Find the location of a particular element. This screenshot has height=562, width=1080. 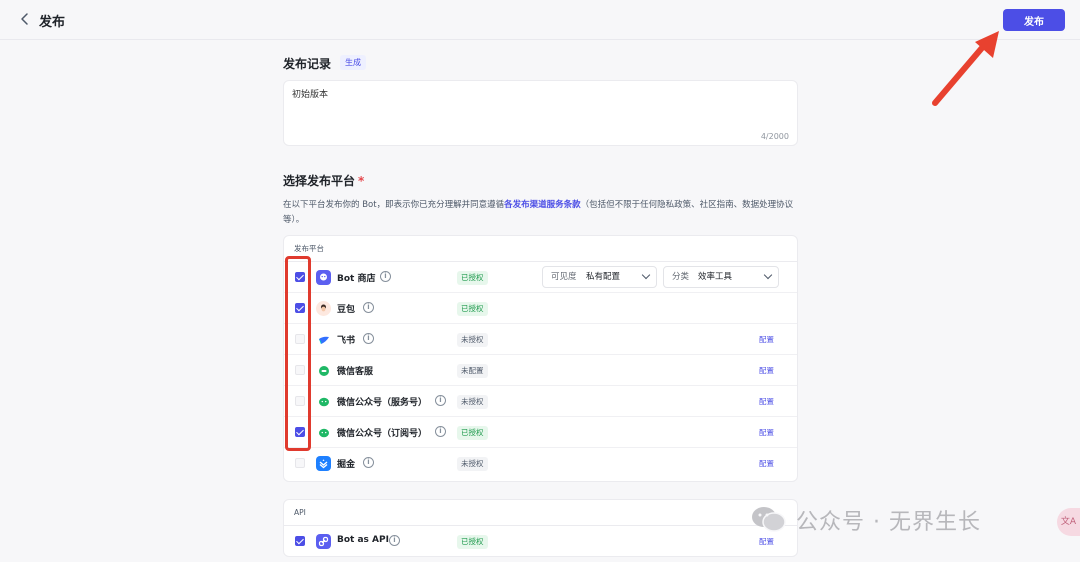

platform-section-title-text: 选择发布平台 is located at coordinates (319, 181).